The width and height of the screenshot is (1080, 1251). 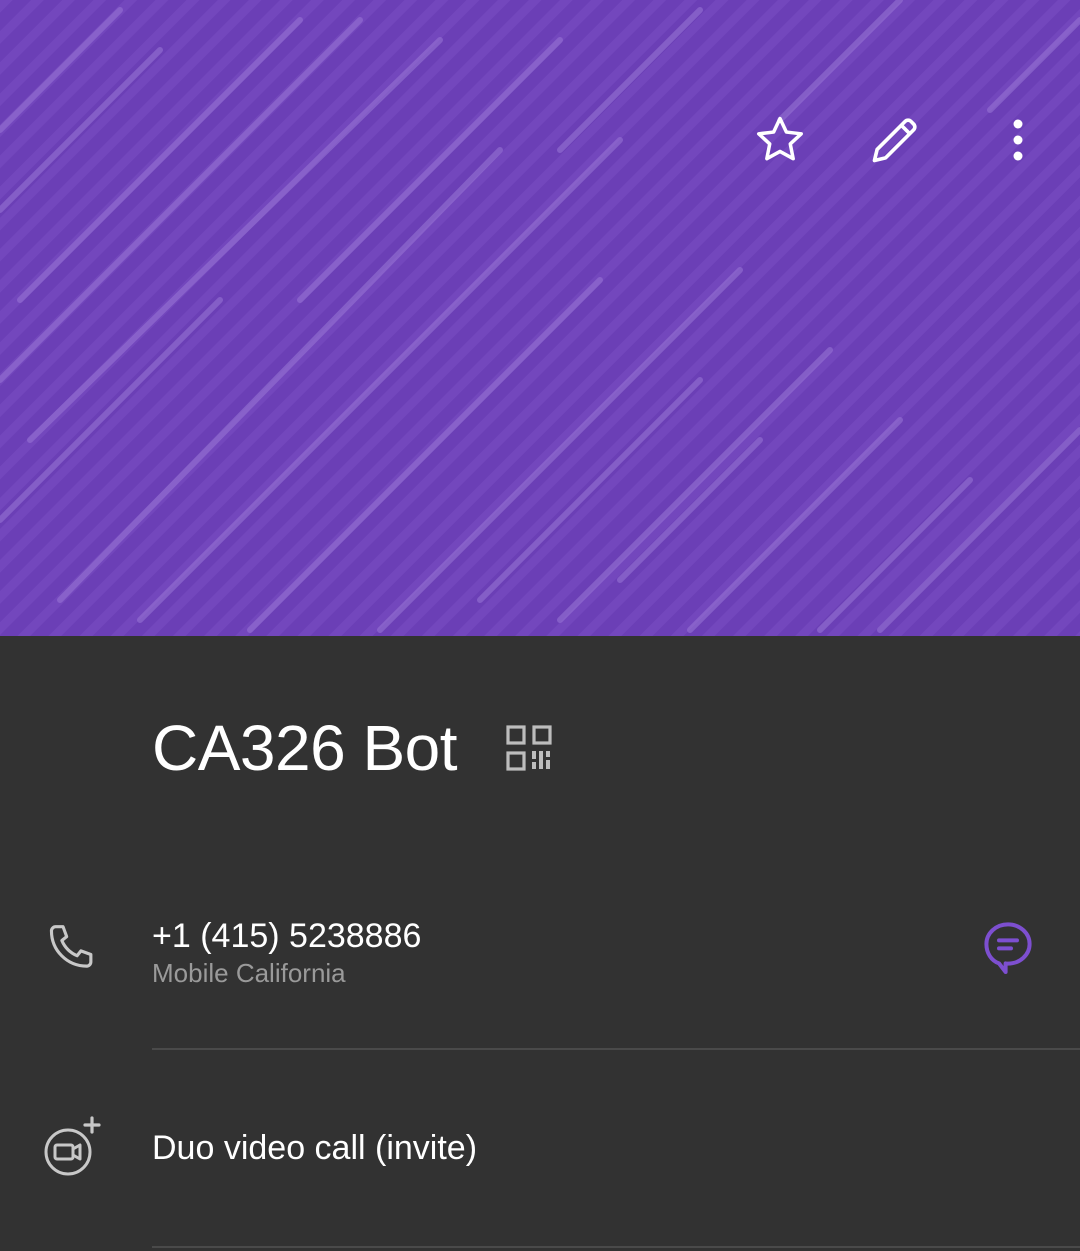 I want to click on star-outline-icon, so click(x=780, y=138).